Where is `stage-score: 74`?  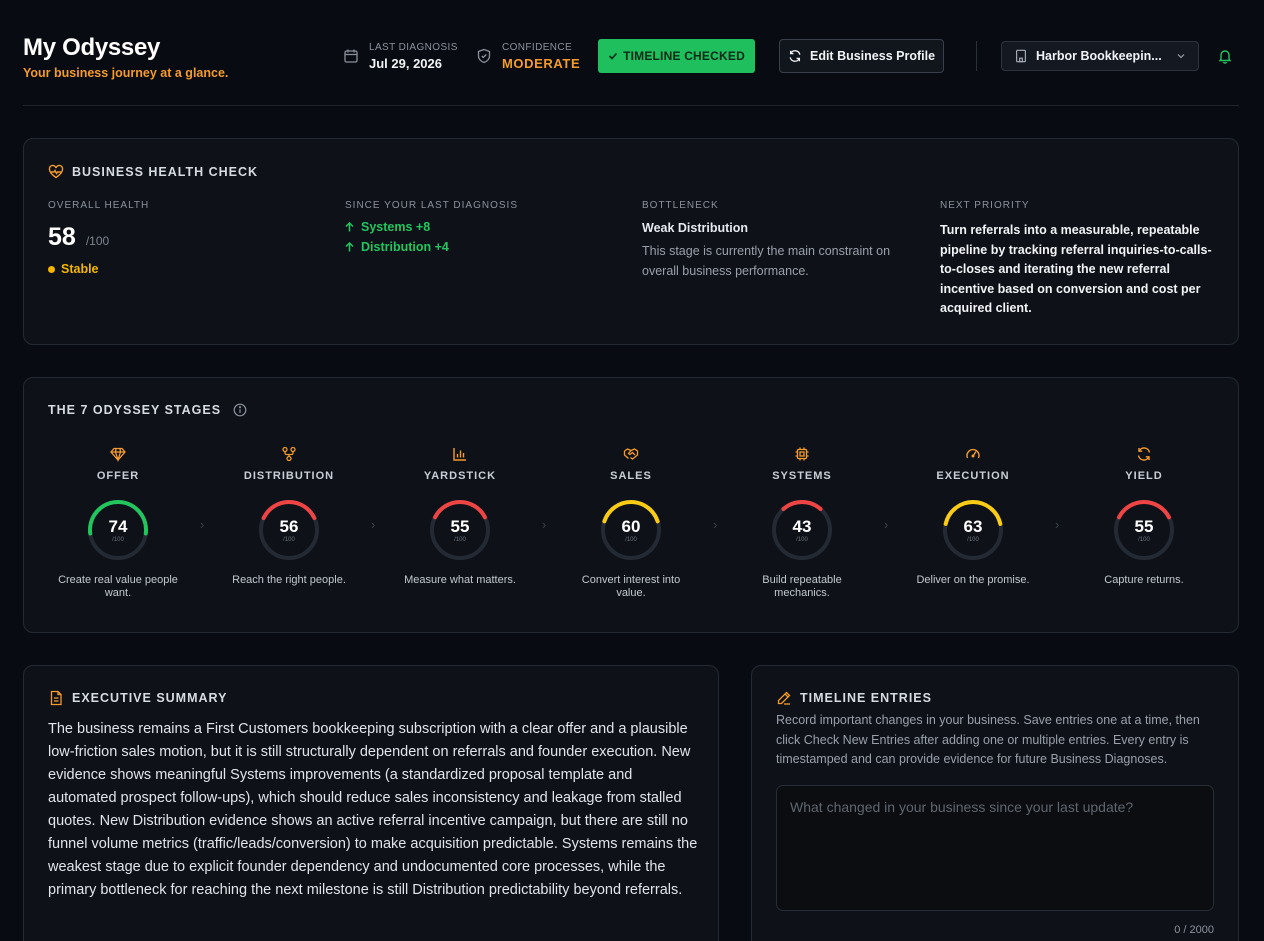
stage-score: 74 is located at coordinates (118, 526).